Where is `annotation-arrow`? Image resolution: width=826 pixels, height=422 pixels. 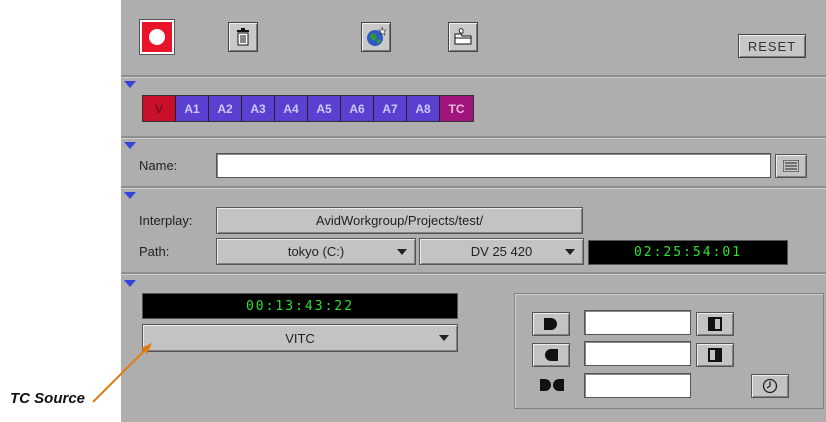 annotation-arrow is located at coordinates (122, 373).